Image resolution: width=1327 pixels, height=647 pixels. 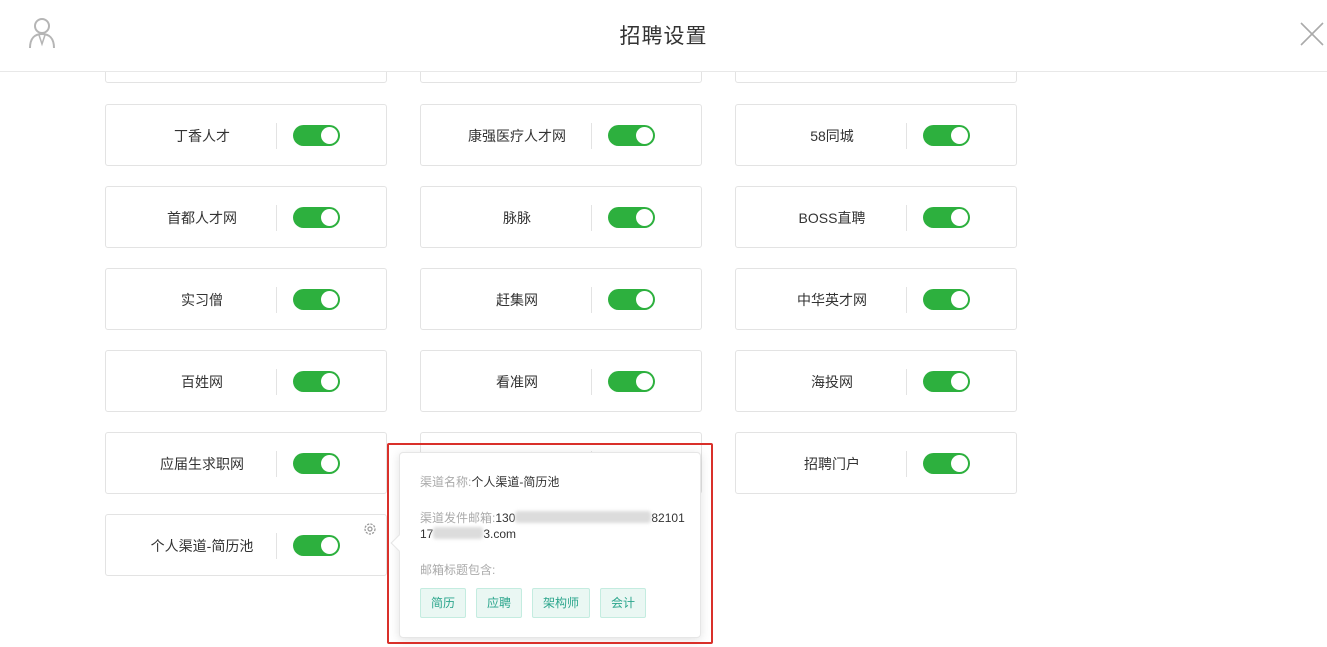 I want to click on subject-filter-label: 邮箱标题包含:, so click(x=458, y=570).